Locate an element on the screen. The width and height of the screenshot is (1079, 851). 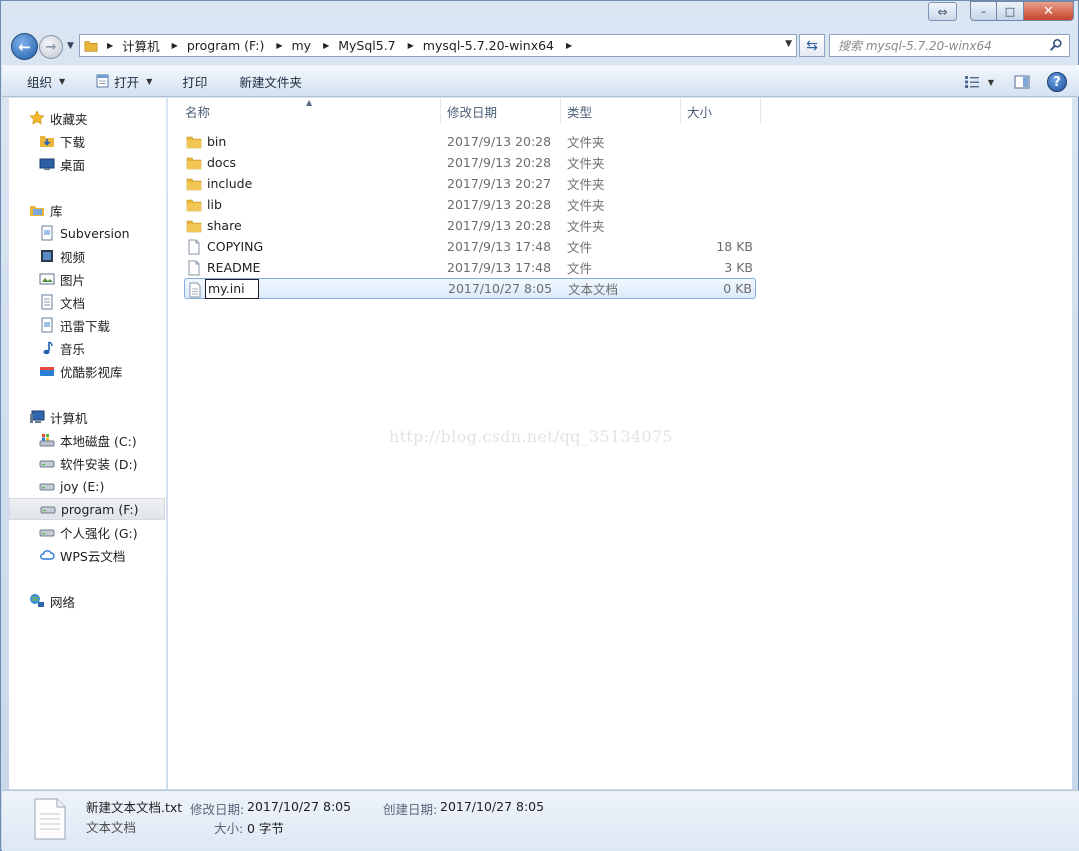
maximize-button: □ is located at coordinates (1010, 11).